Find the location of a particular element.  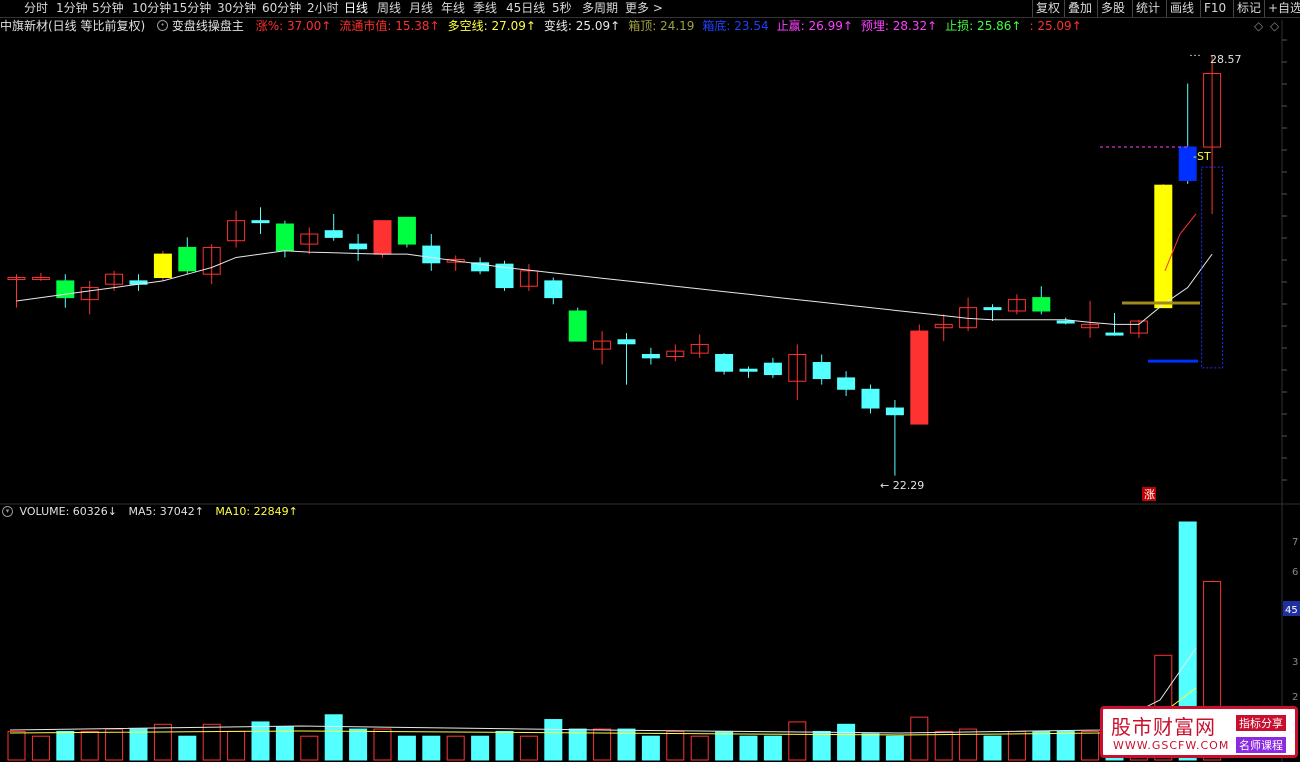

vol-axis-label: 2 is located at coordinates (1295, 697).